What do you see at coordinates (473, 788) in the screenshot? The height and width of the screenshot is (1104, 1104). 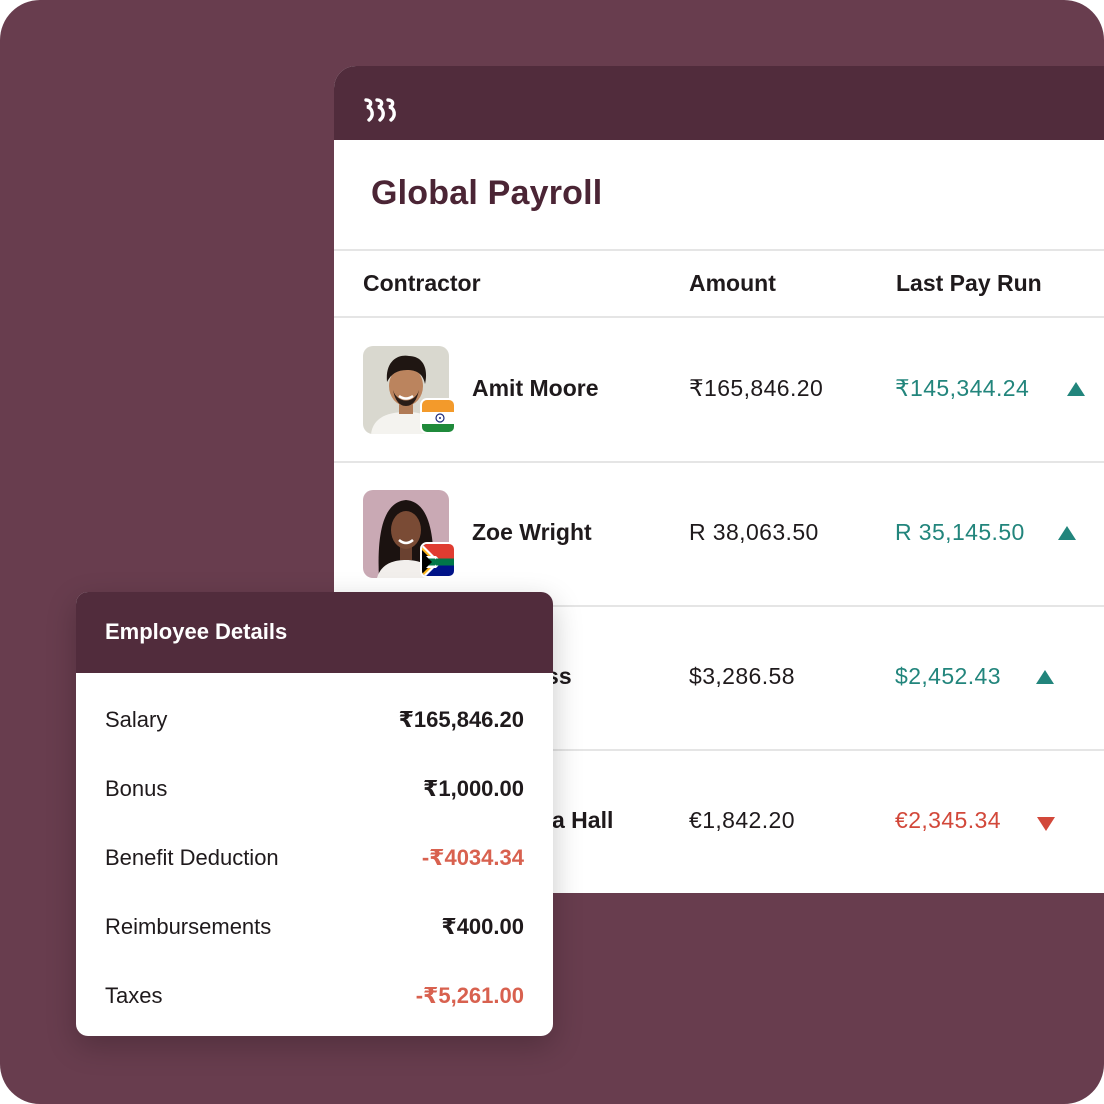 I see `detail-value: ₹1,000.00` at bounding box center [473, 788].